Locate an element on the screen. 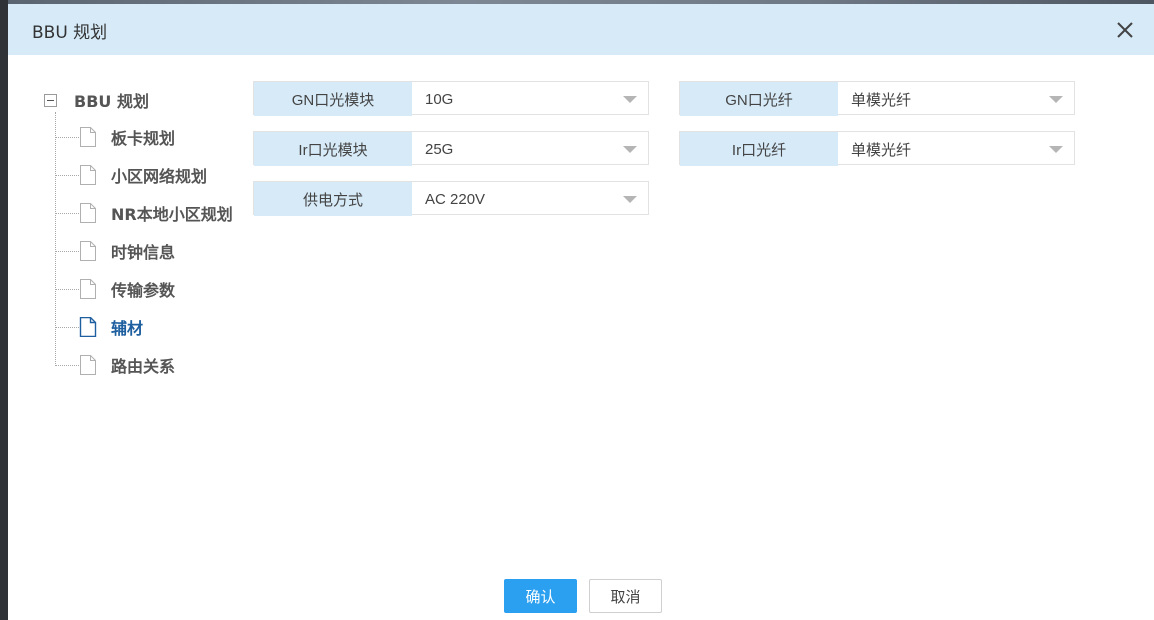 The image size is (1154, 620). collapse-icon is located at coordinates (50, 100).